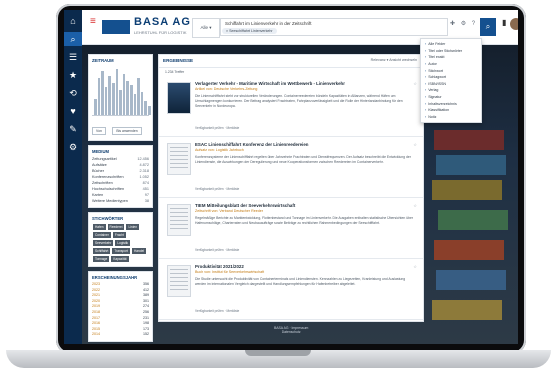  Describe the element at coordinates (73, 75) in the screenshot. I see `star-icon: ★` at that location.